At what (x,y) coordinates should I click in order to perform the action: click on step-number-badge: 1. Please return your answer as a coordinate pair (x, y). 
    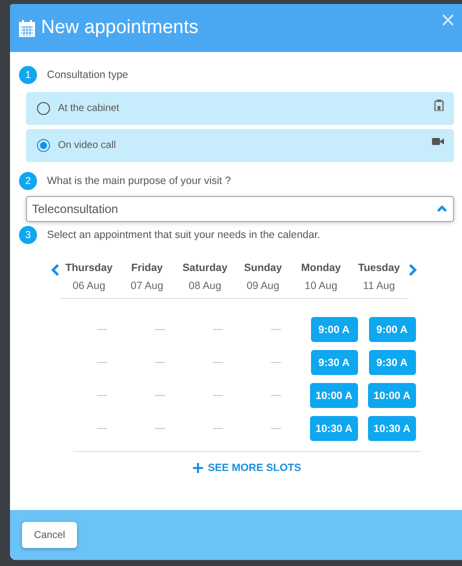
    Looking at the image, I should click on (28, 75).